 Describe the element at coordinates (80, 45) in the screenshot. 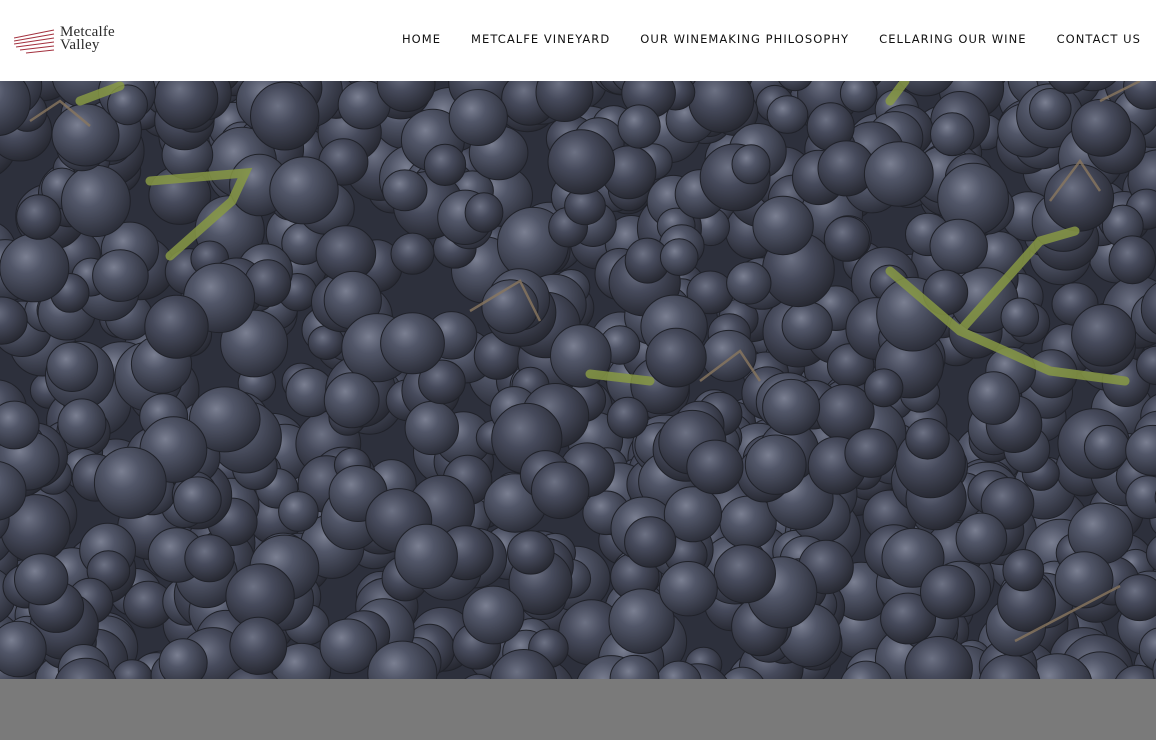

I see `brand-line-2: Valley` at that location.